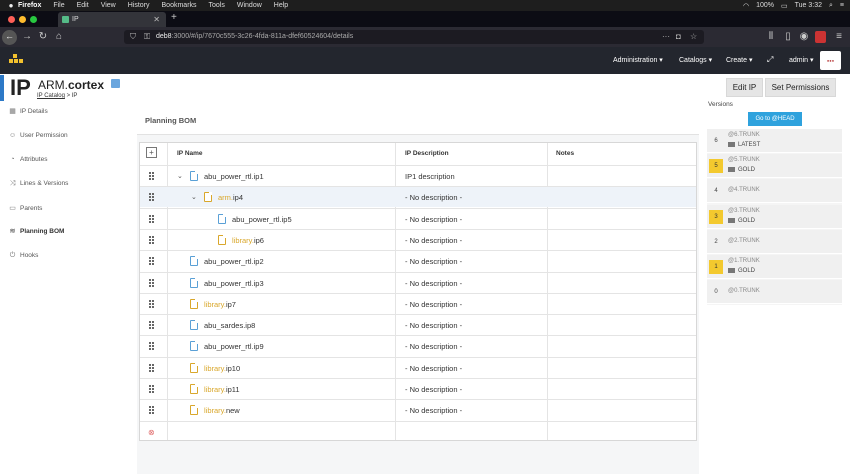 This screenshot has height=474, width=850. Describe the element at coordinates (430, 176) in the screenshot. I see `ip-description-cell: IP1 description` at that location.